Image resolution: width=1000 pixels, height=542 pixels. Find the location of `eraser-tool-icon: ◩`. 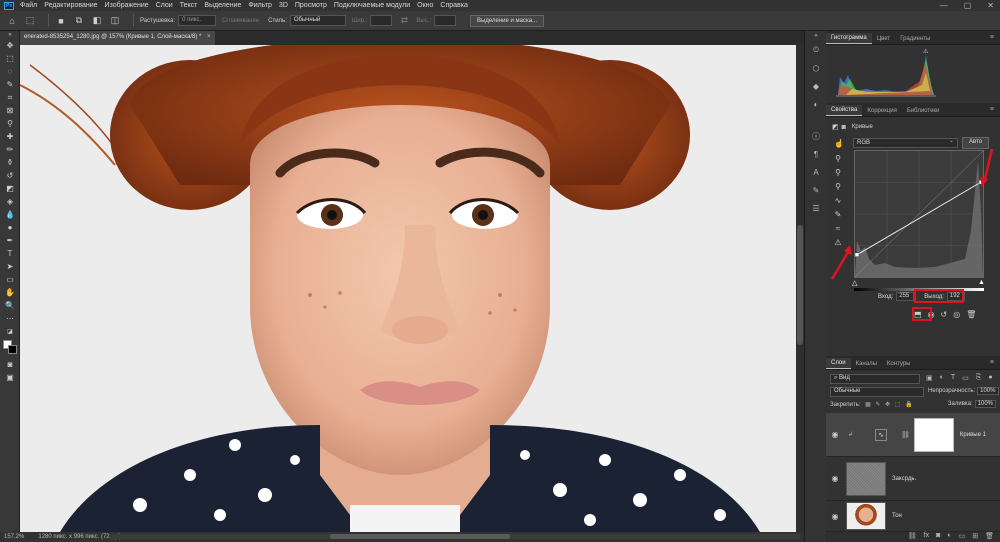

eraser-tool-icon: ◩ is located at coordinates (10, 188).